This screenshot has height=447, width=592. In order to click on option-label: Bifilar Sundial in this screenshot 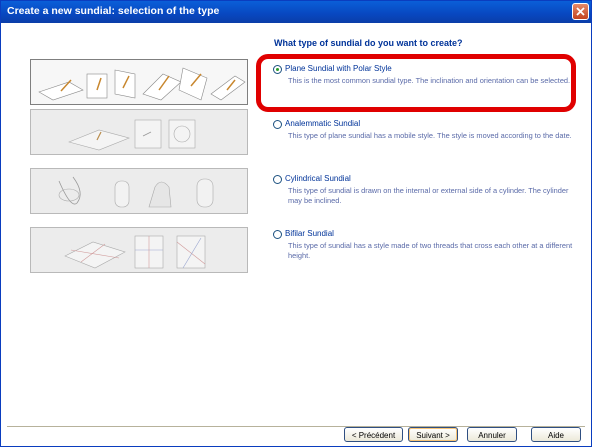, I will do `click(309, 233)`.